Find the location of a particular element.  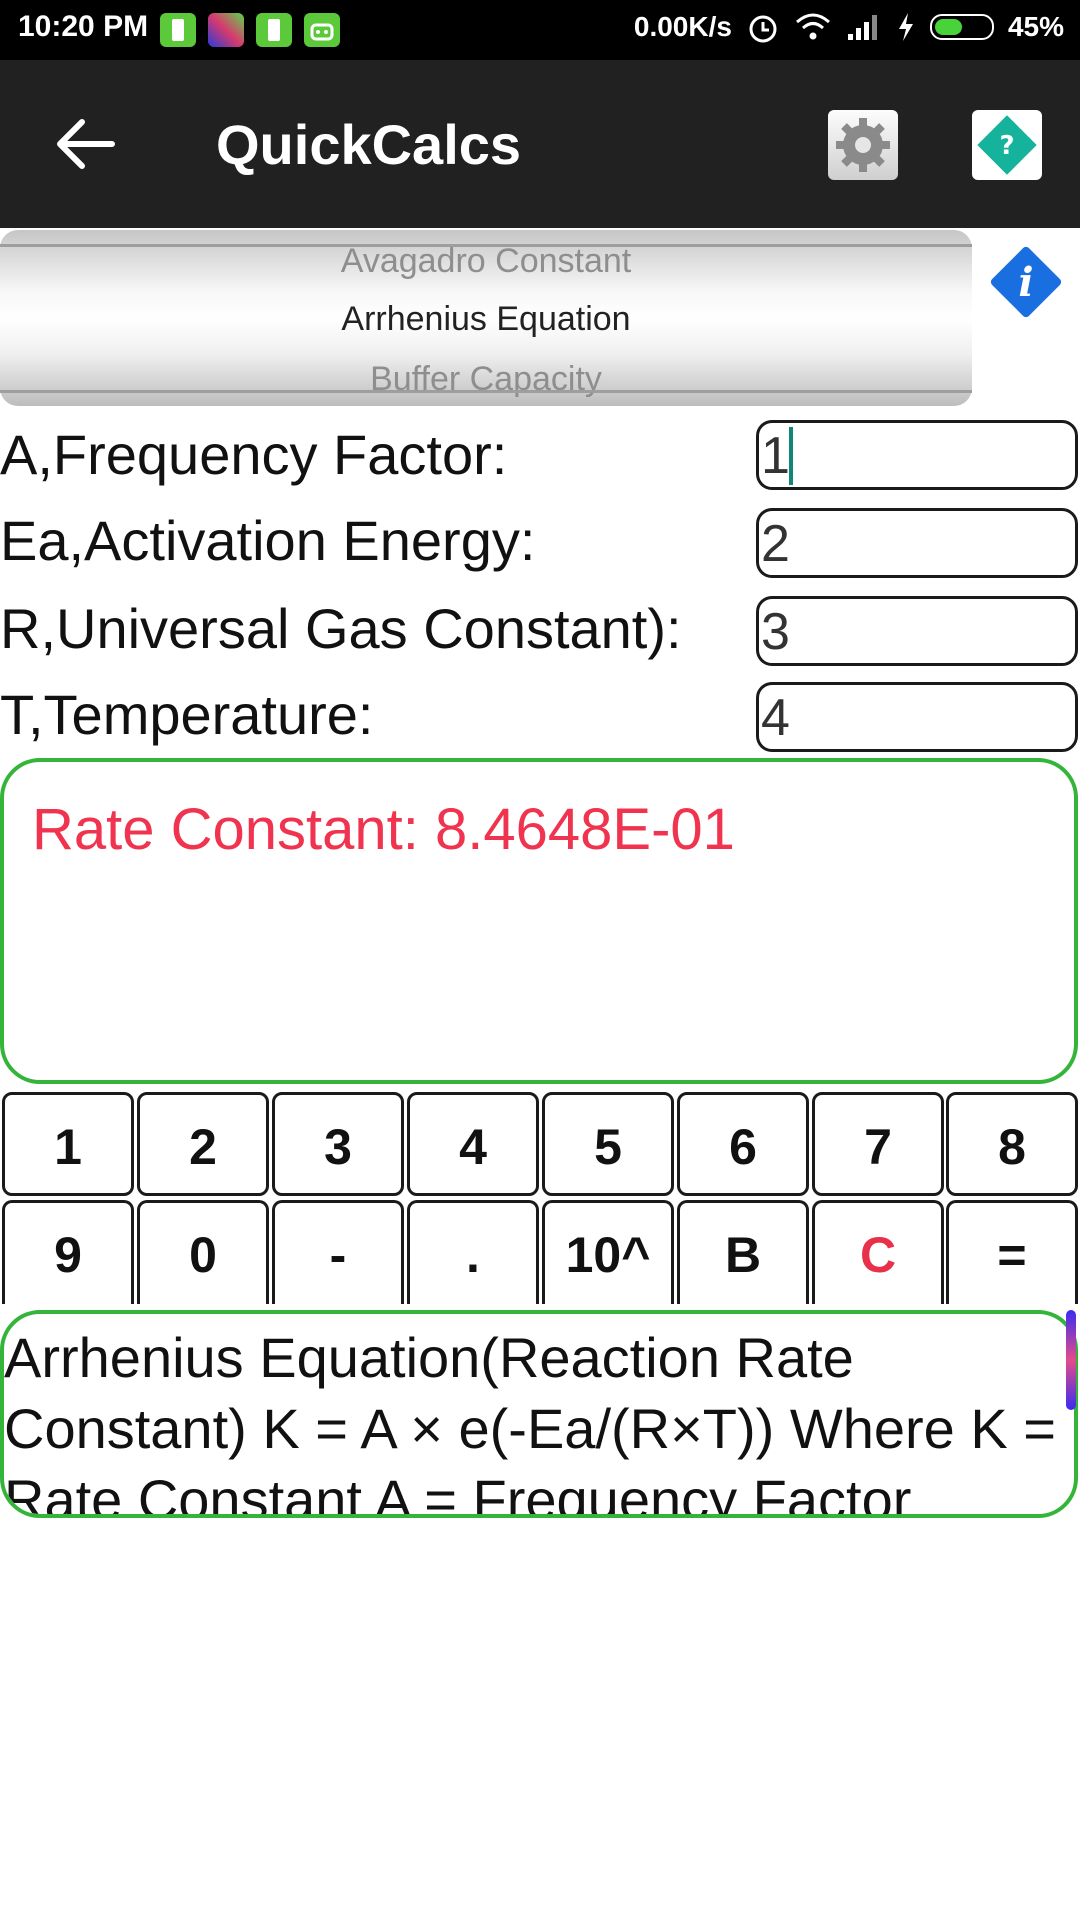

charging-icon is located at coordinates (905, 27).